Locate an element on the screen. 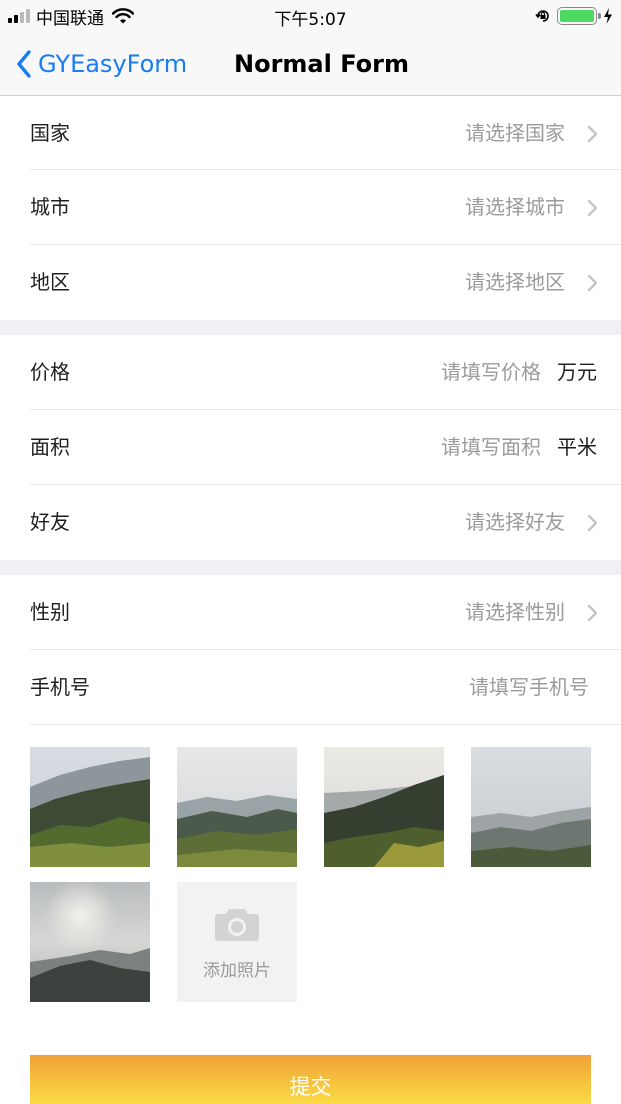 This screenshot has height=1104, width=621. city-label: 城市 is located at coordinates (50, 207).